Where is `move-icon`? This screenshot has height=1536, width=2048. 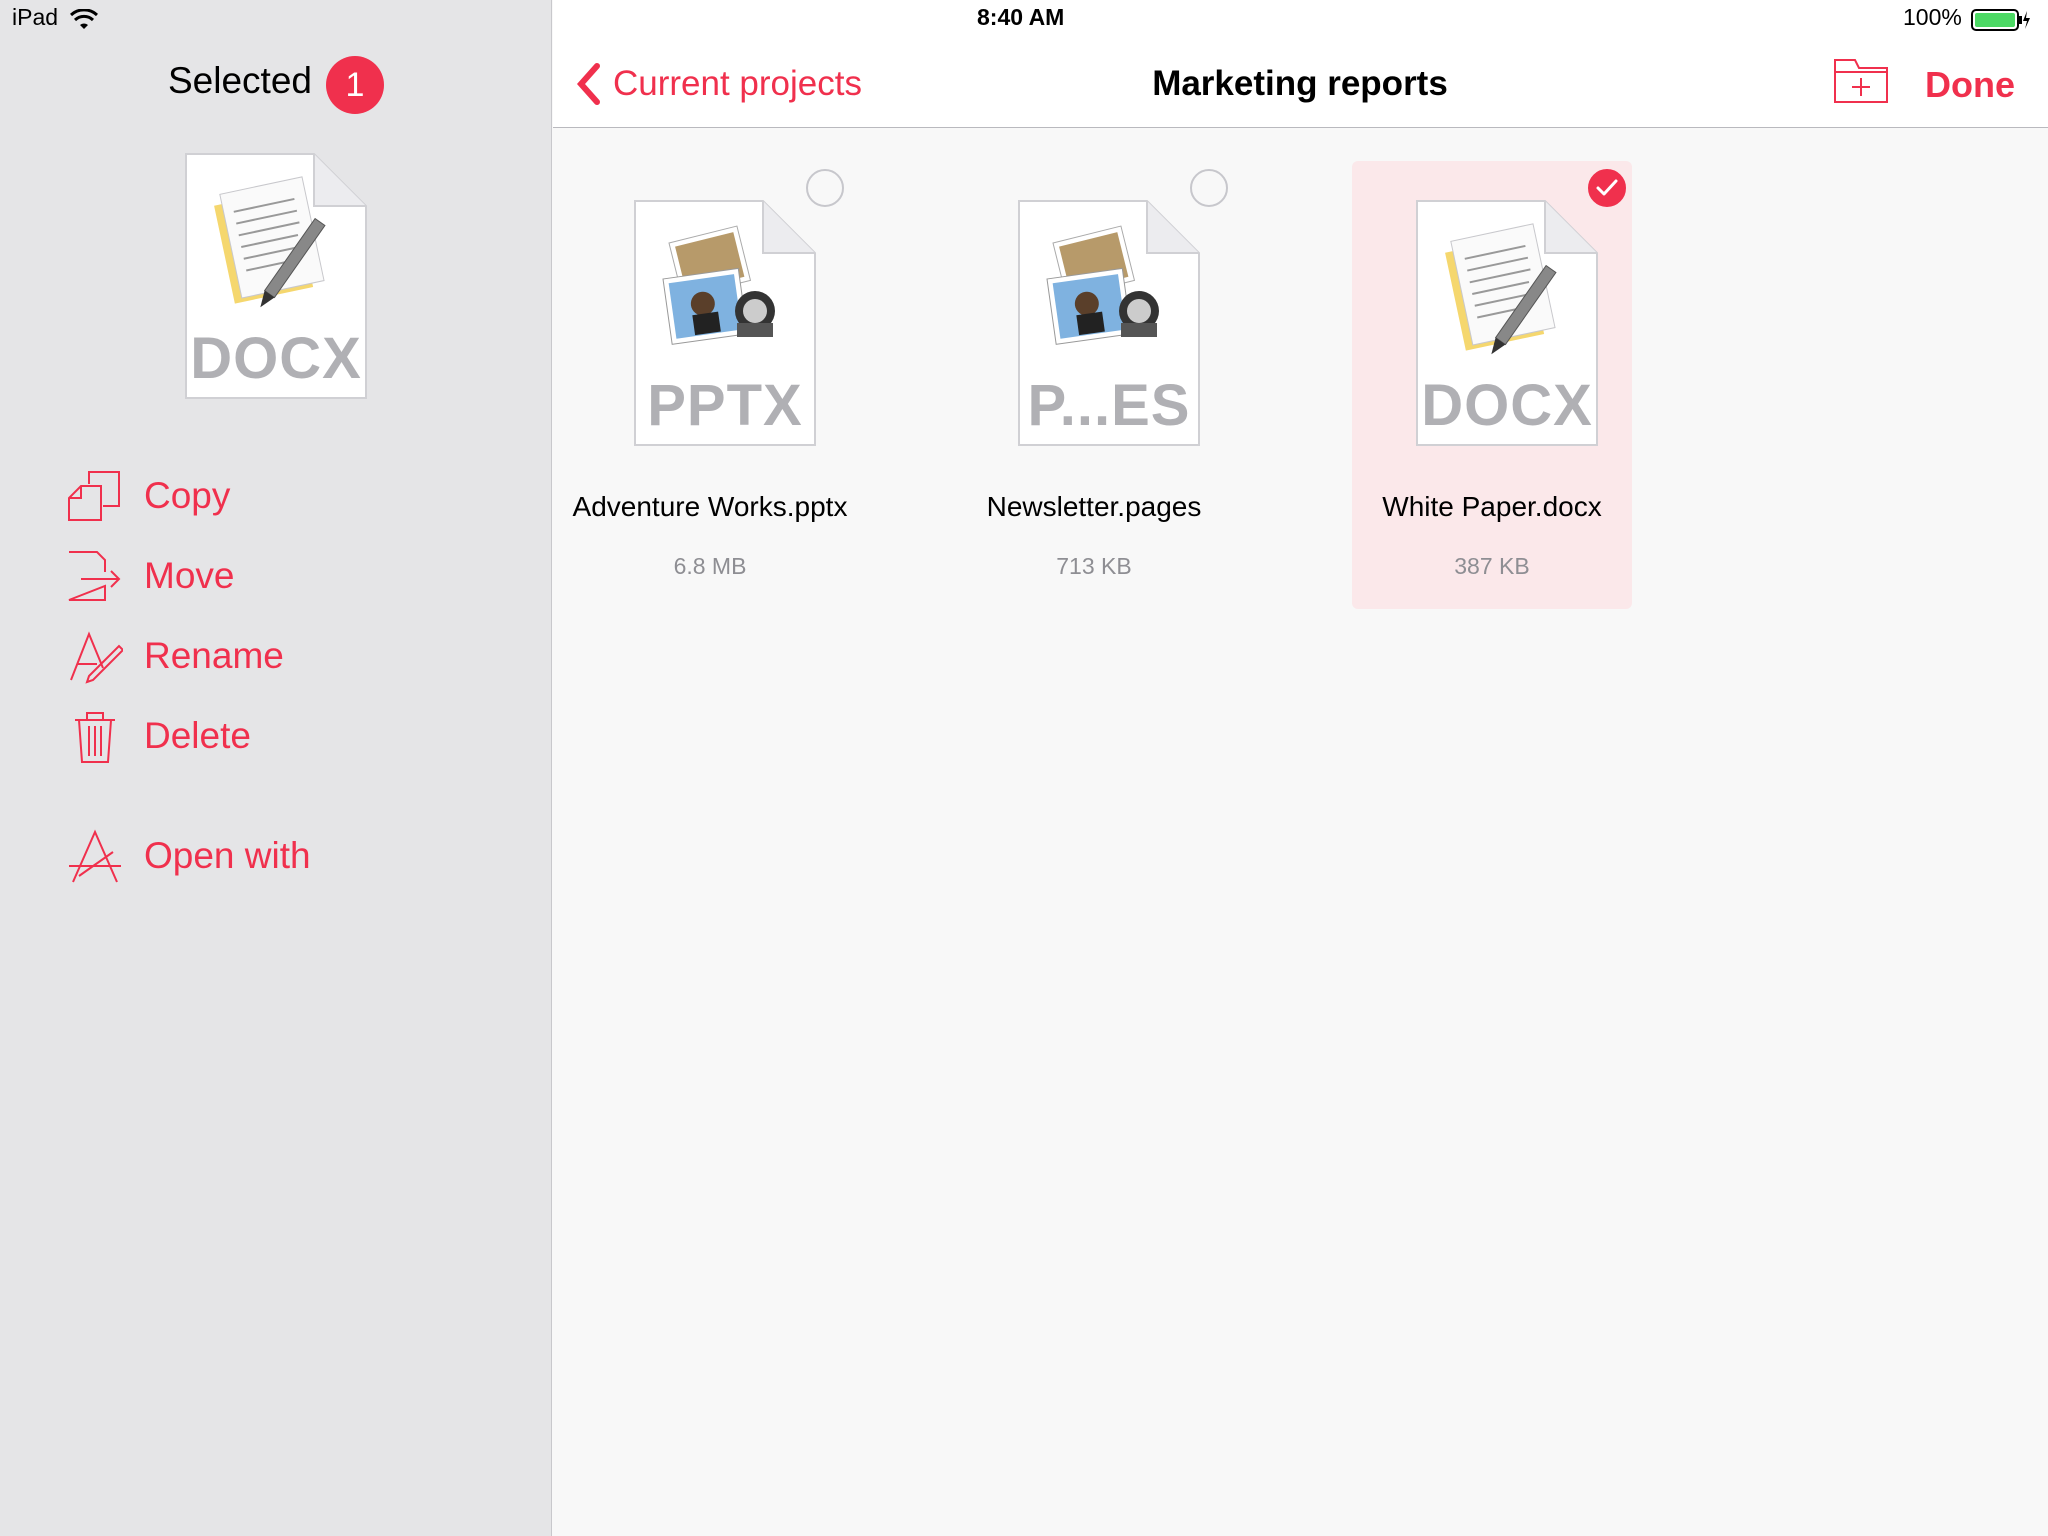 move-icon is located at coordinates (95, 576).